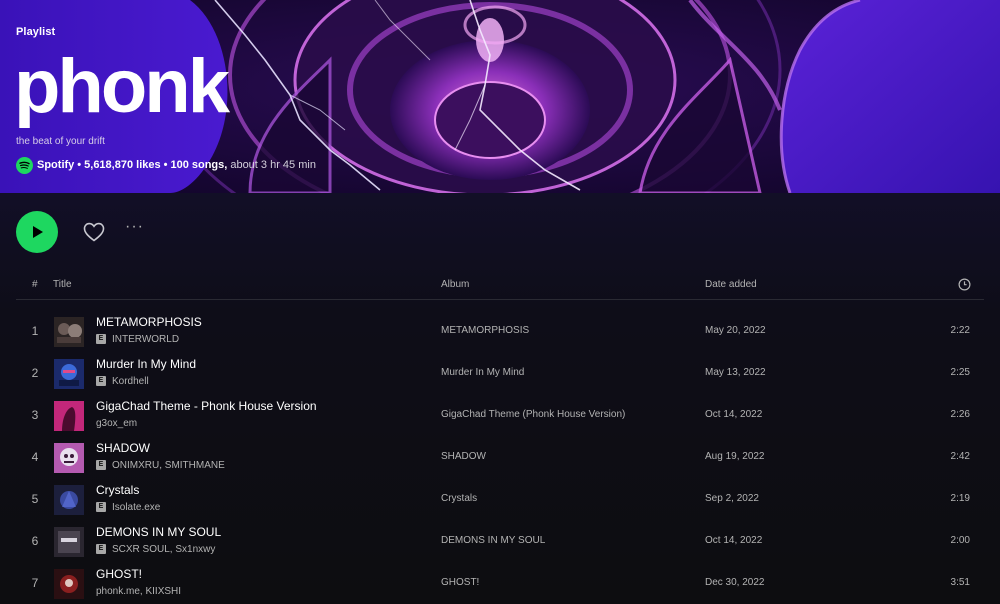 Image resolution: width=1000 pixels, height=604 pixels. What do you see at coordinates (960, 414) in the screenshot?
I see `track-duration: 2:26` at bounding box center [960, 414].